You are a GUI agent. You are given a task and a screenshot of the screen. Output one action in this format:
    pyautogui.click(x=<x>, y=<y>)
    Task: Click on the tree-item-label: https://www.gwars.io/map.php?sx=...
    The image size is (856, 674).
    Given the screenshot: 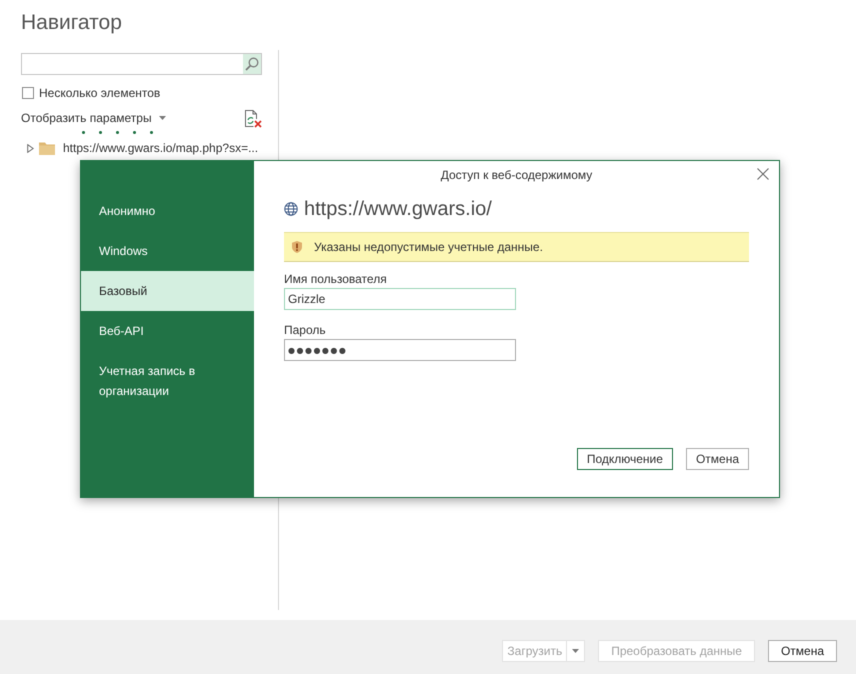 What is the action you would take?
    pyautogui.click(x=160, y=148)
    